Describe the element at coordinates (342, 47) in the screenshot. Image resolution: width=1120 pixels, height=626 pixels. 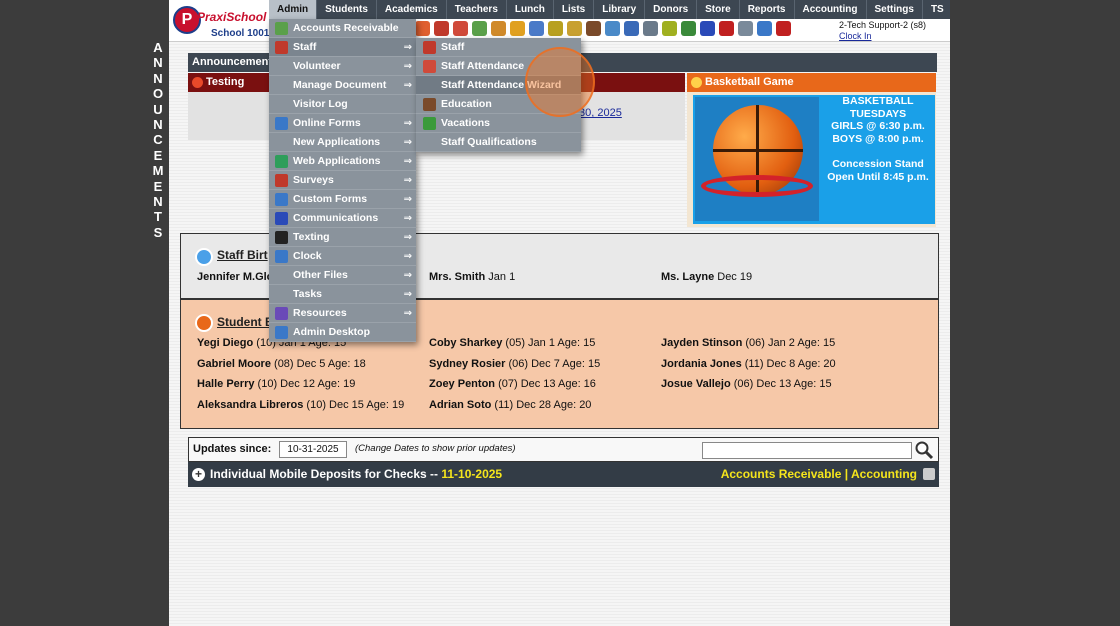
I see `admin-menu-item-staff: Staff ⇒` at that location.